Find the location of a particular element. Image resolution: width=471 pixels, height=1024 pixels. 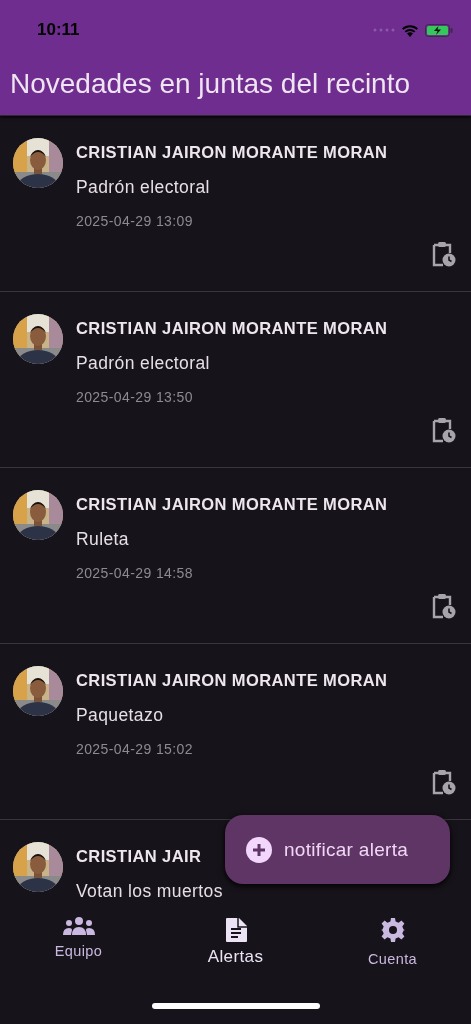

wifi-icon is located at coordinates (410, 30).